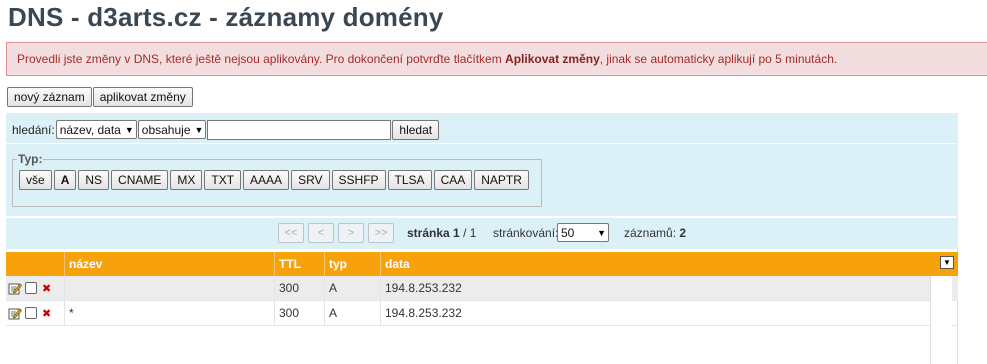  I want to click on header-name: název, so click(168, 264).